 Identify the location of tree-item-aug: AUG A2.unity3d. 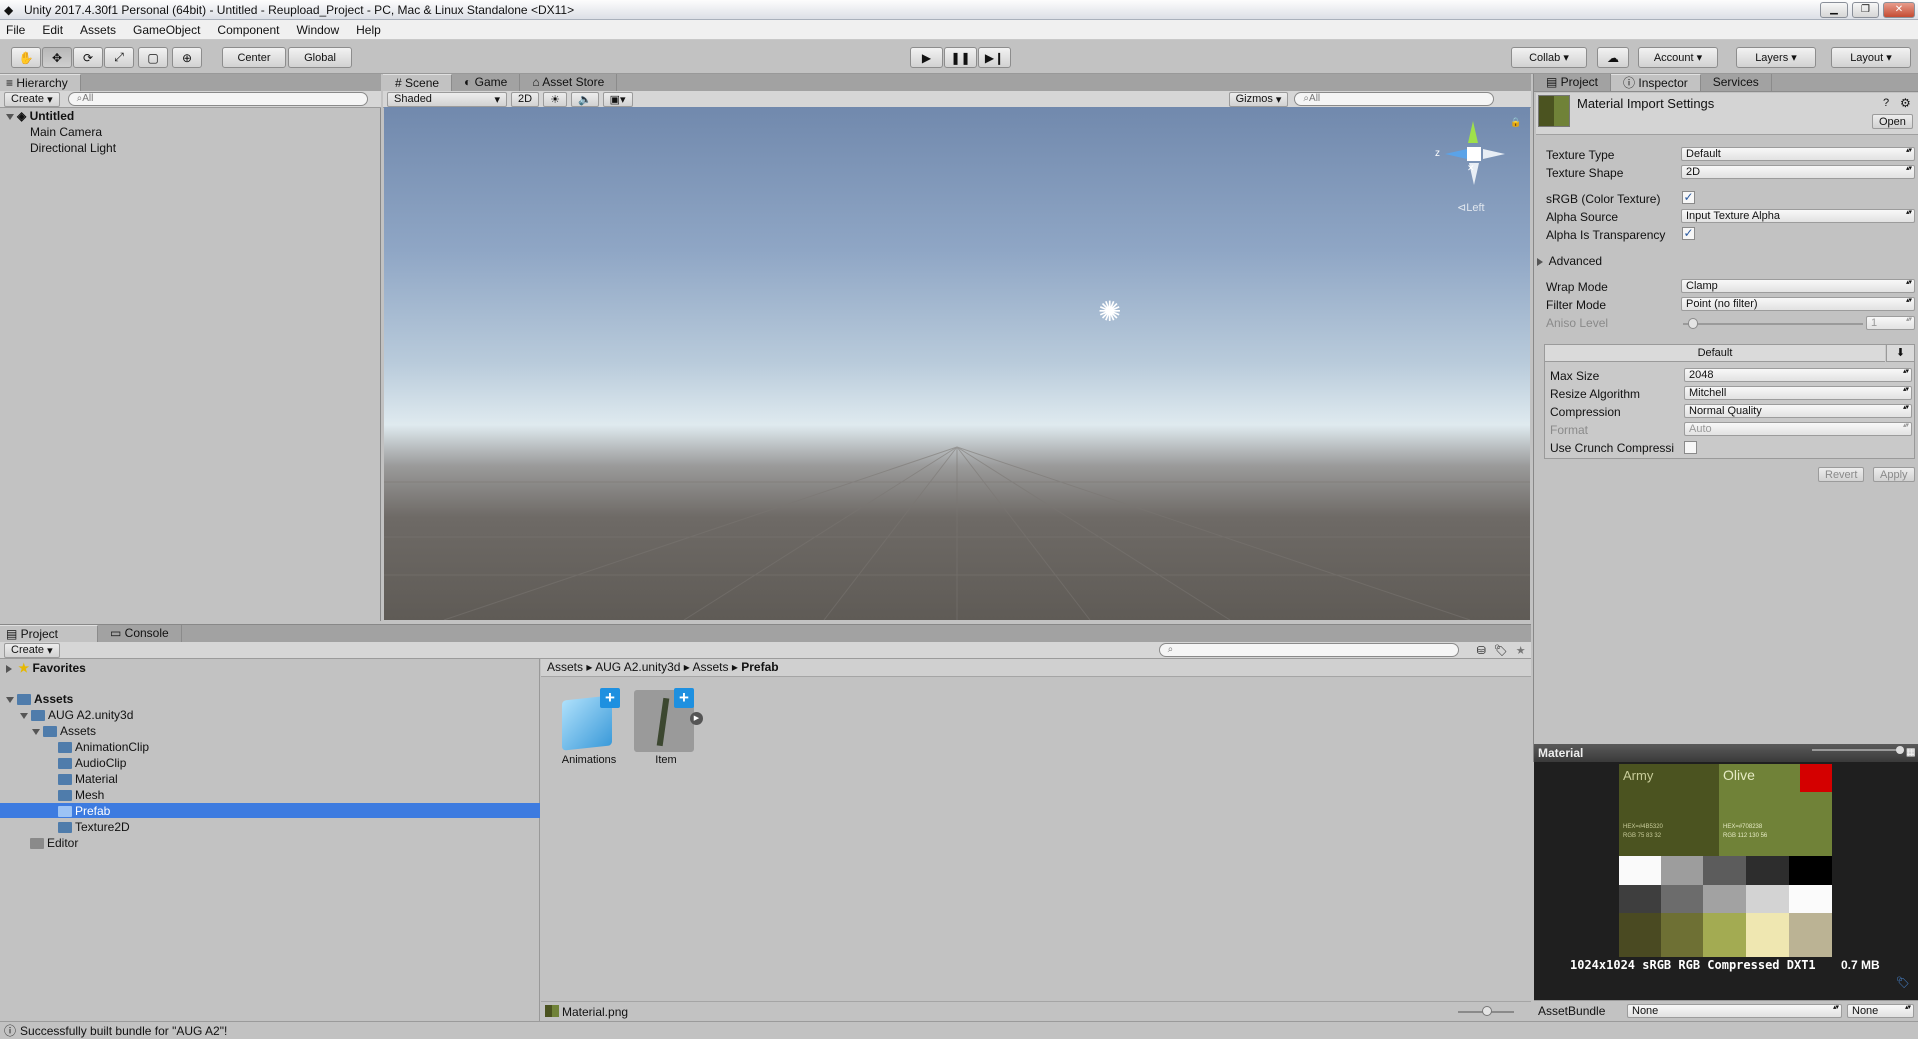
(76, 715).